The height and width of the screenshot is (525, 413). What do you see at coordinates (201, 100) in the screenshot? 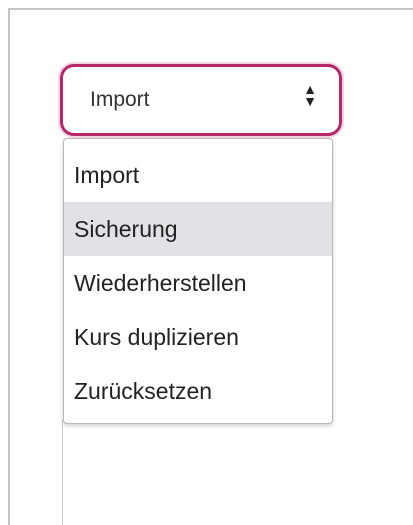
I see `action-select: Import ▲ ▼` at bounding box center [201, 100].